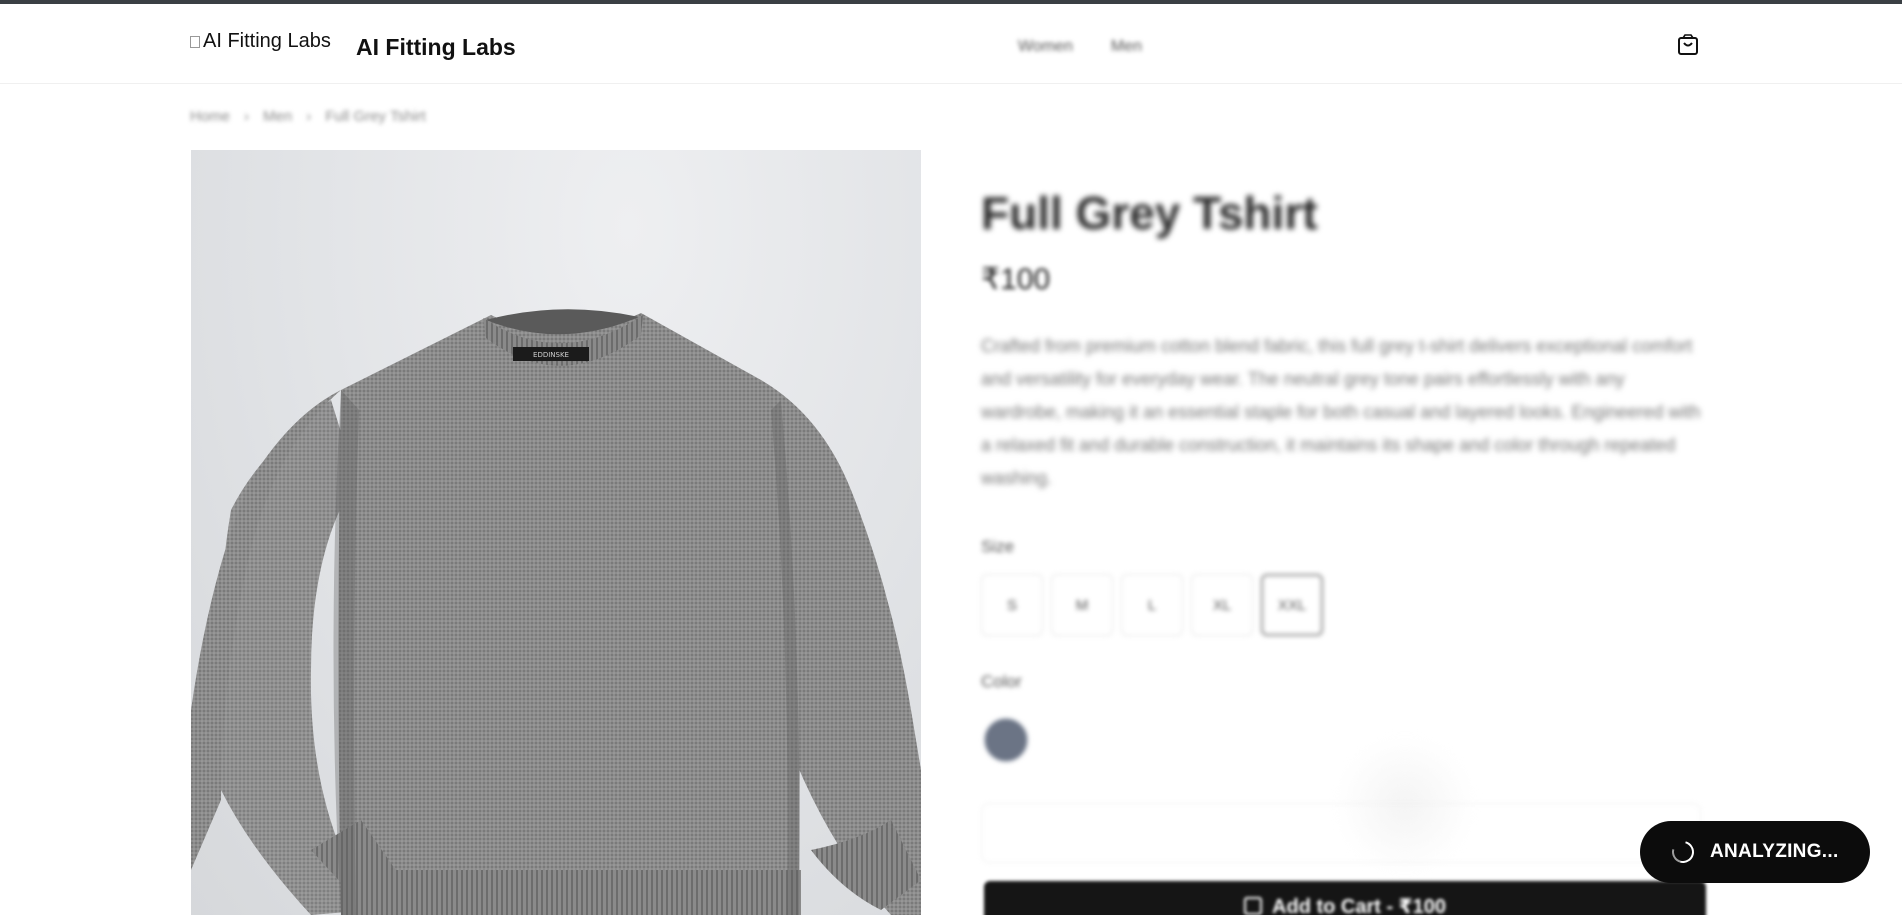  What do you see at coordinates (267, 41) in the screenshot?
I see `logo-alt-text: AI Fitting Labs` at bounding box center [267, 41].